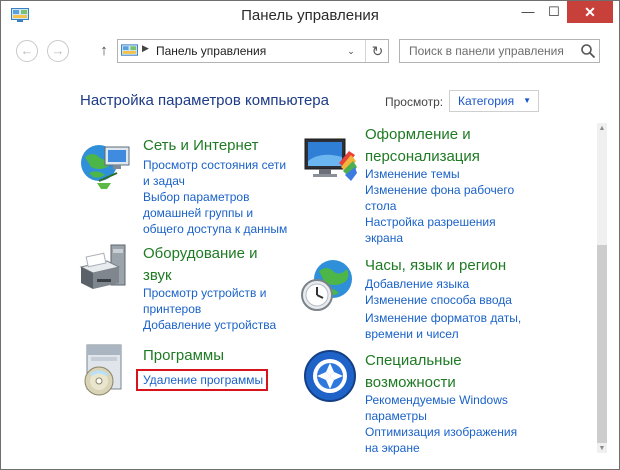 The height and width of the screenshot is (470, 620). What do you see at coordinates (486, 101) in the screenshot?
I see `view-by-value: Категория` at bounding box center [486, 101].